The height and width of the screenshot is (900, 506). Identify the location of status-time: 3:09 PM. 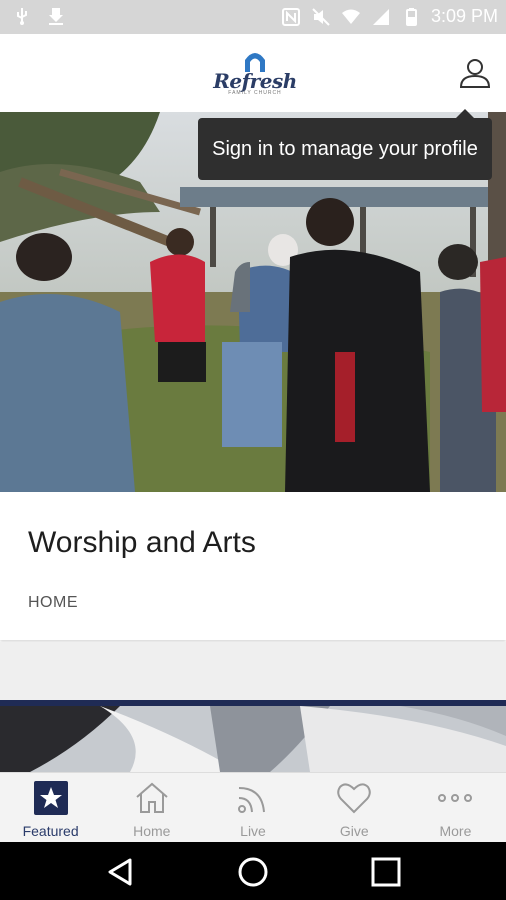
(464, 16).